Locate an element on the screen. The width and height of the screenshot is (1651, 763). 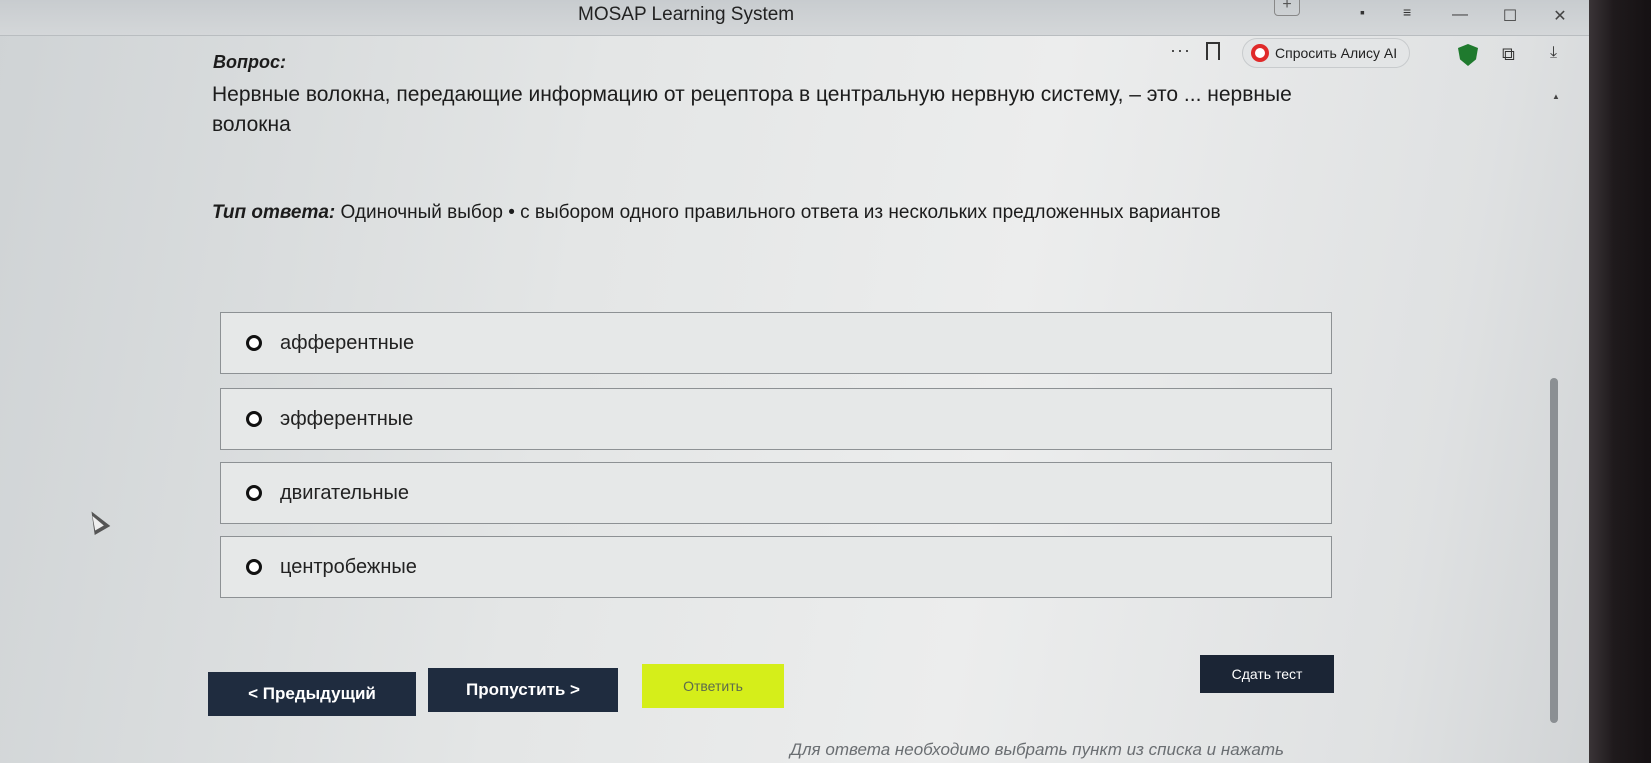
option-label: центробежные is located at coordinates (348, 566).